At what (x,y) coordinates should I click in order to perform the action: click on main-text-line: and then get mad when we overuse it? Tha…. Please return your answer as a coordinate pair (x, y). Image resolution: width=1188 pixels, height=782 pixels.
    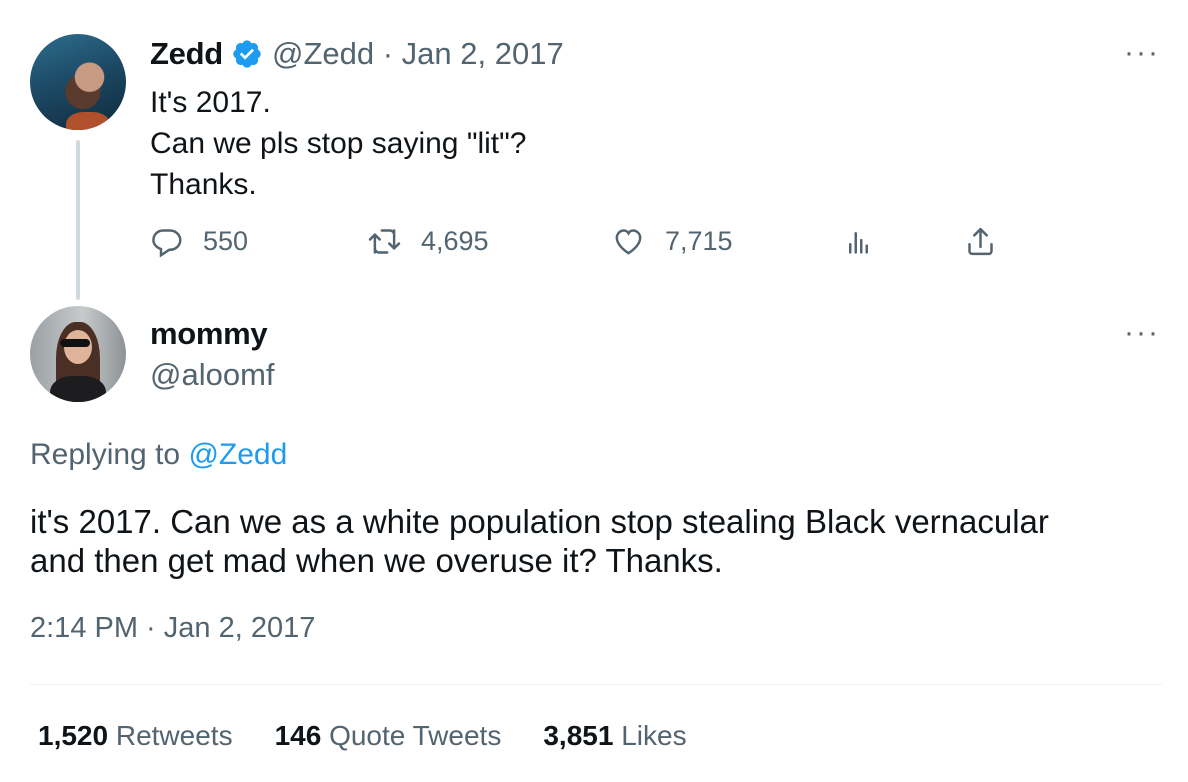
    Looking at the image, I should click on (376, 560).